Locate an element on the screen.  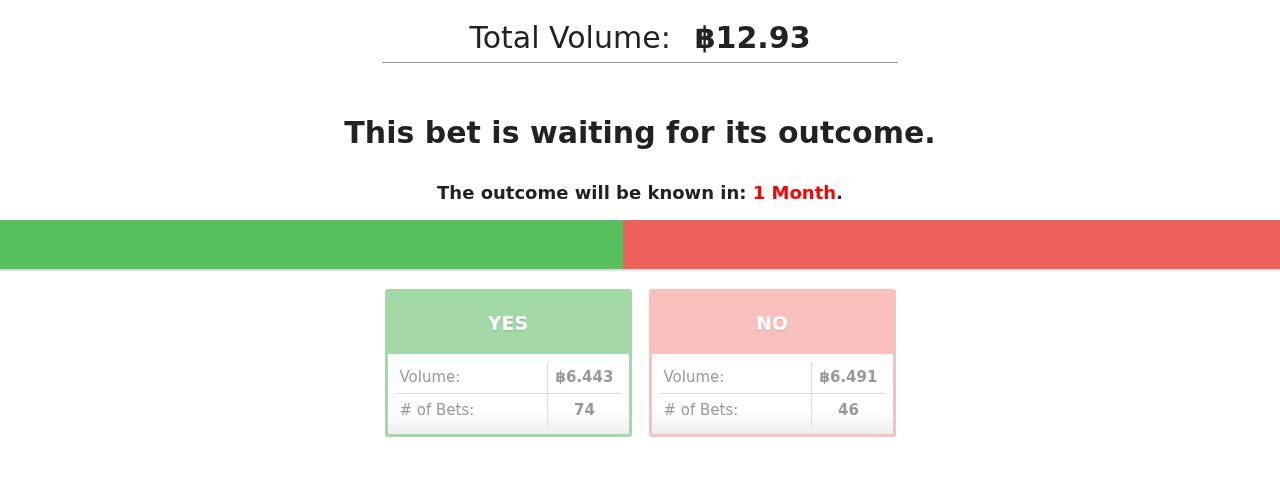
outcome-notice: The outcome will be known in: 1 Month. is located at coordinates (640, 193).